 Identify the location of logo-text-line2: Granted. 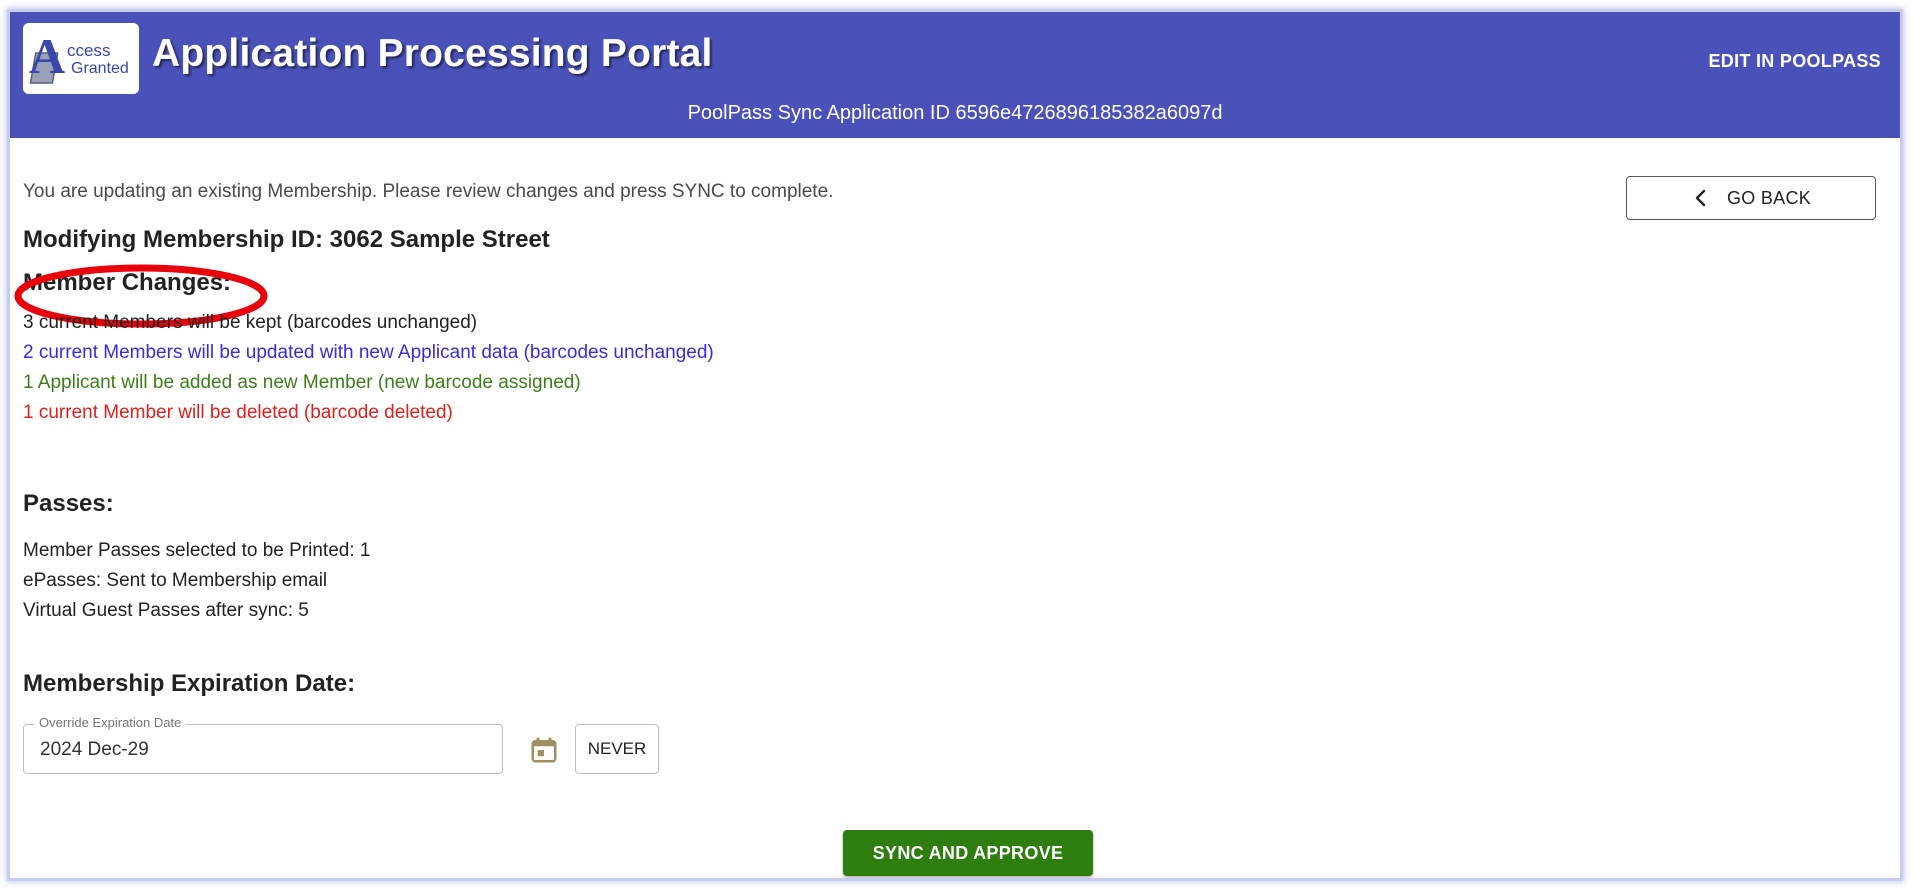
(100, 68).